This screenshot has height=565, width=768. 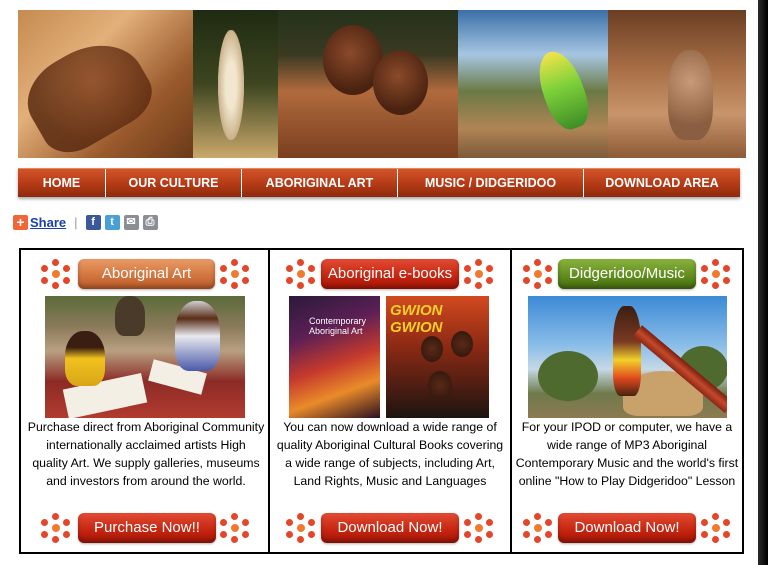 What do you see at coordinates (662, 183) in the screenshot?
I see `nav-download-area: DOWNLOAD AREA` at bounding box center [662, 183].